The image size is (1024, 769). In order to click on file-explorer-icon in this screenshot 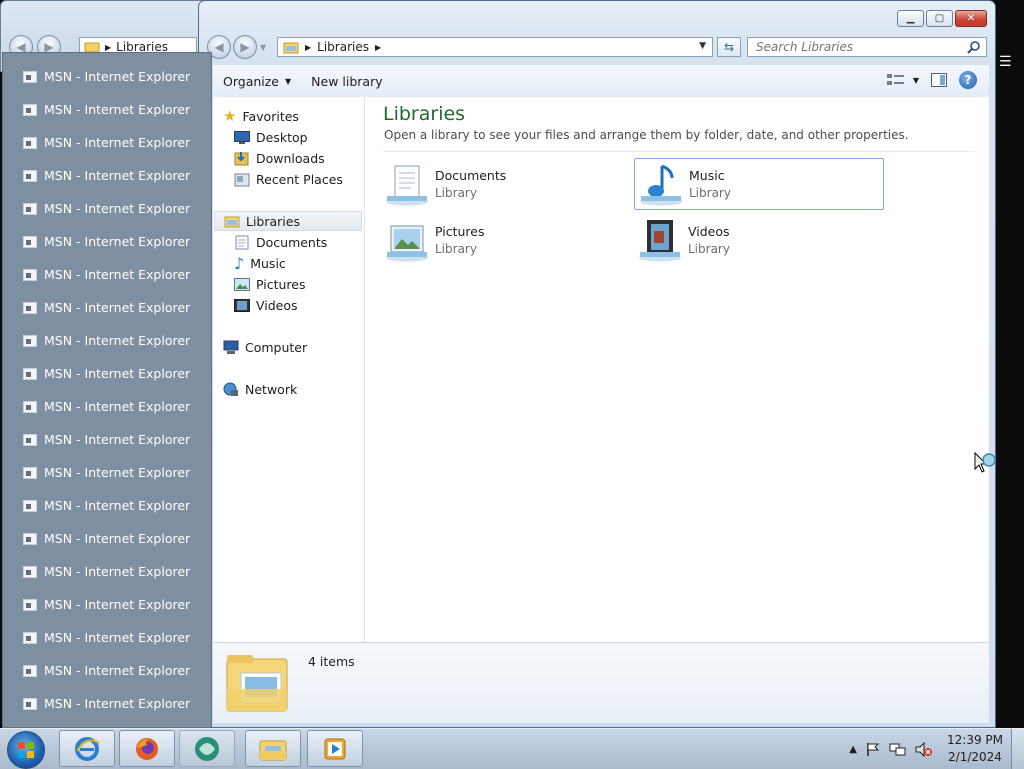, I will do `click(273, 750)`.